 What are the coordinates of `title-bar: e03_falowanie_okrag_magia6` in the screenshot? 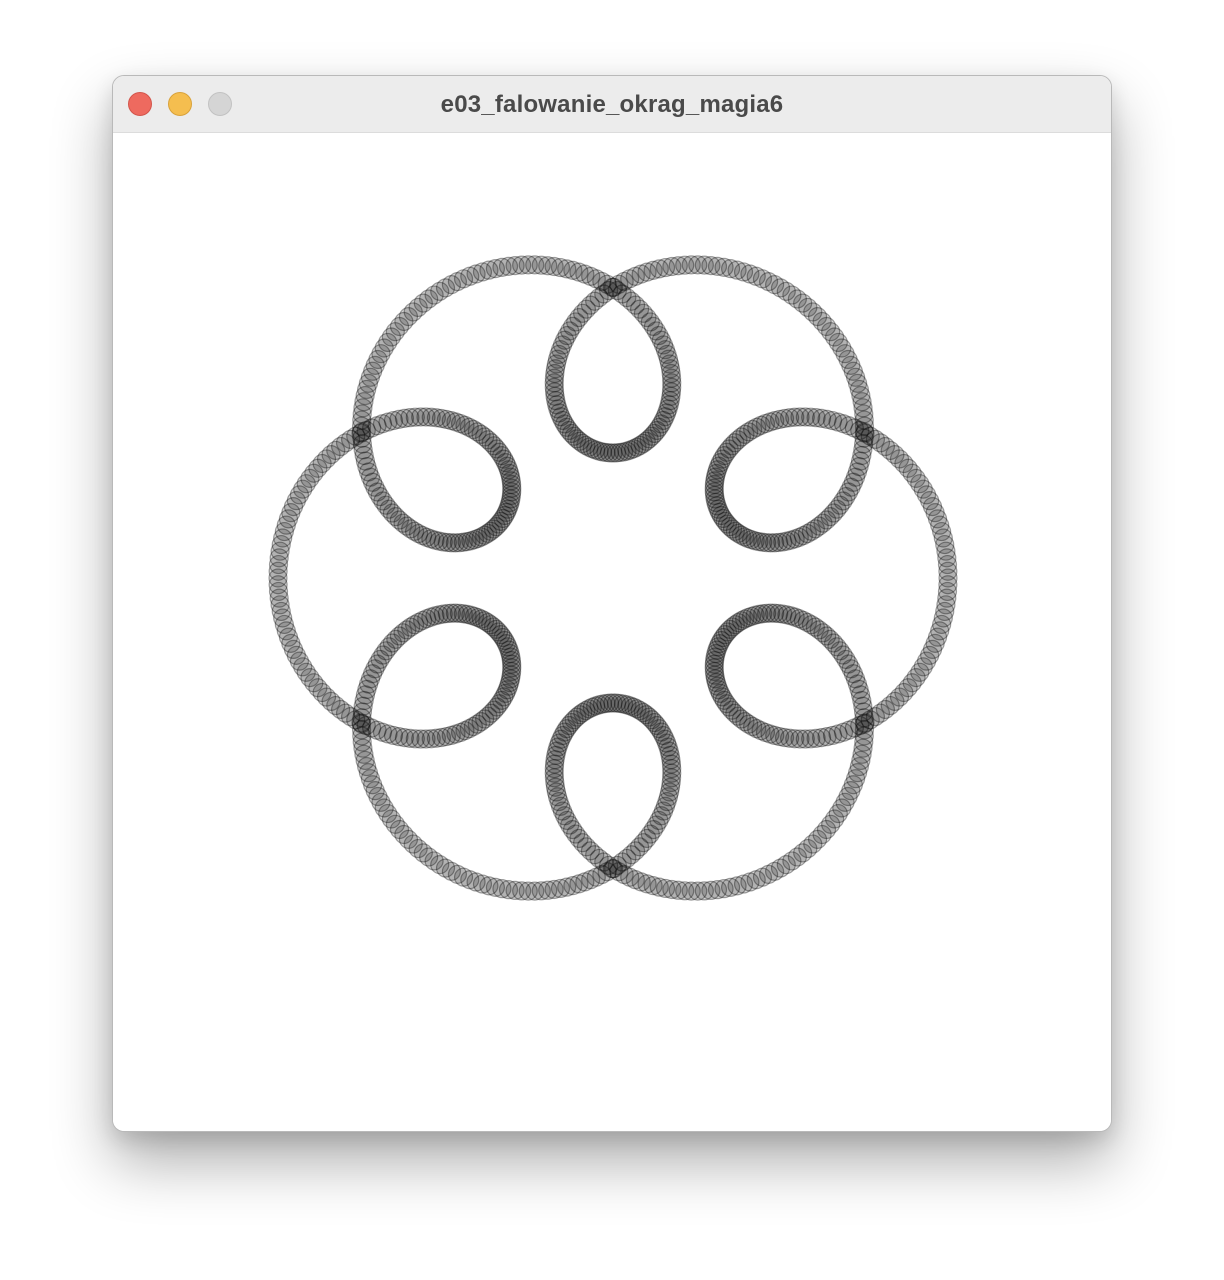 It's located at (612, 104).